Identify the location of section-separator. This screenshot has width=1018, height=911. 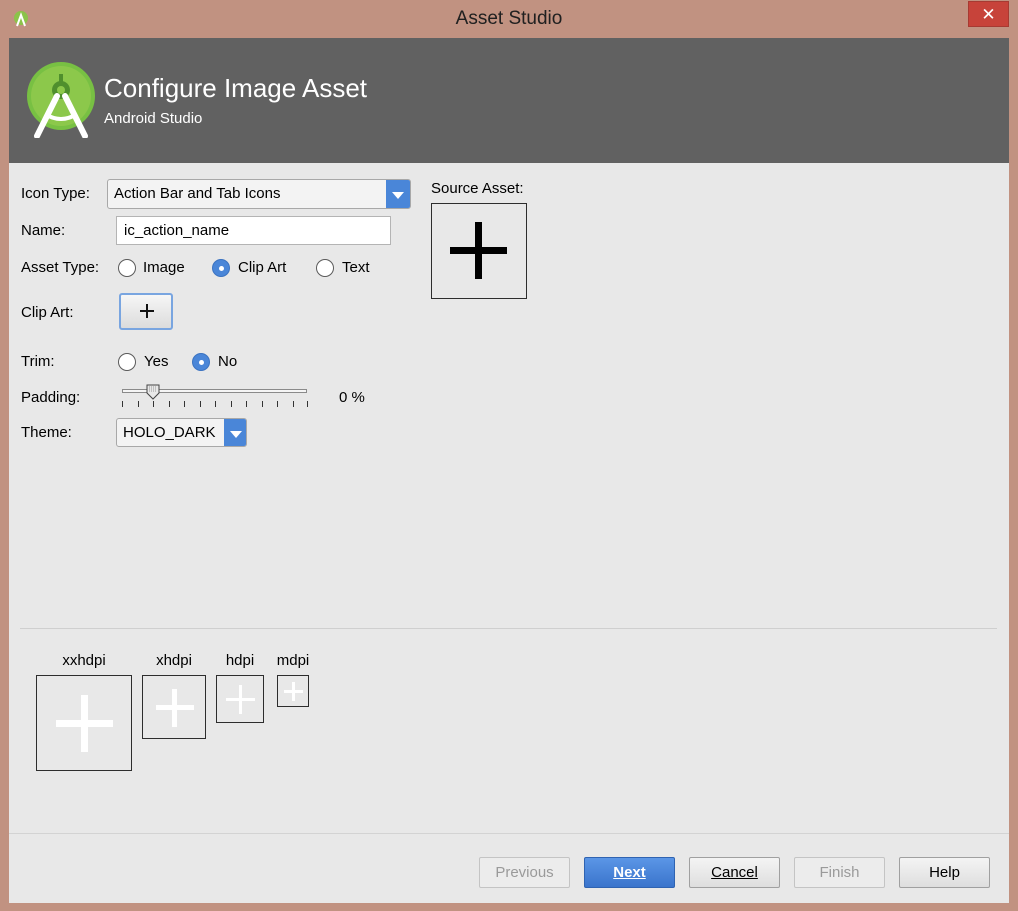
(508, 628).